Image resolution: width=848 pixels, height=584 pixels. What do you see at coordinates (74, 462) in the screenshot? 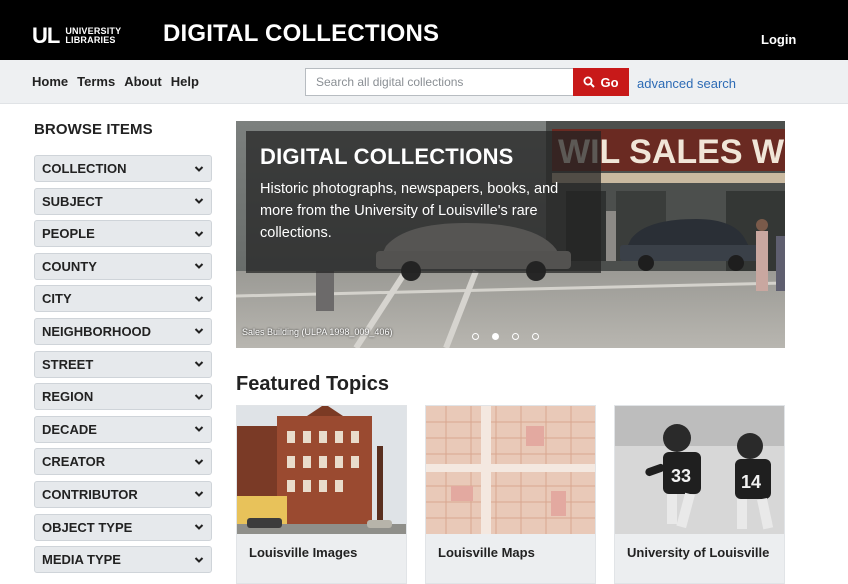
I see `browse-item-label: CREATOR` at bounding box center [74, 462].